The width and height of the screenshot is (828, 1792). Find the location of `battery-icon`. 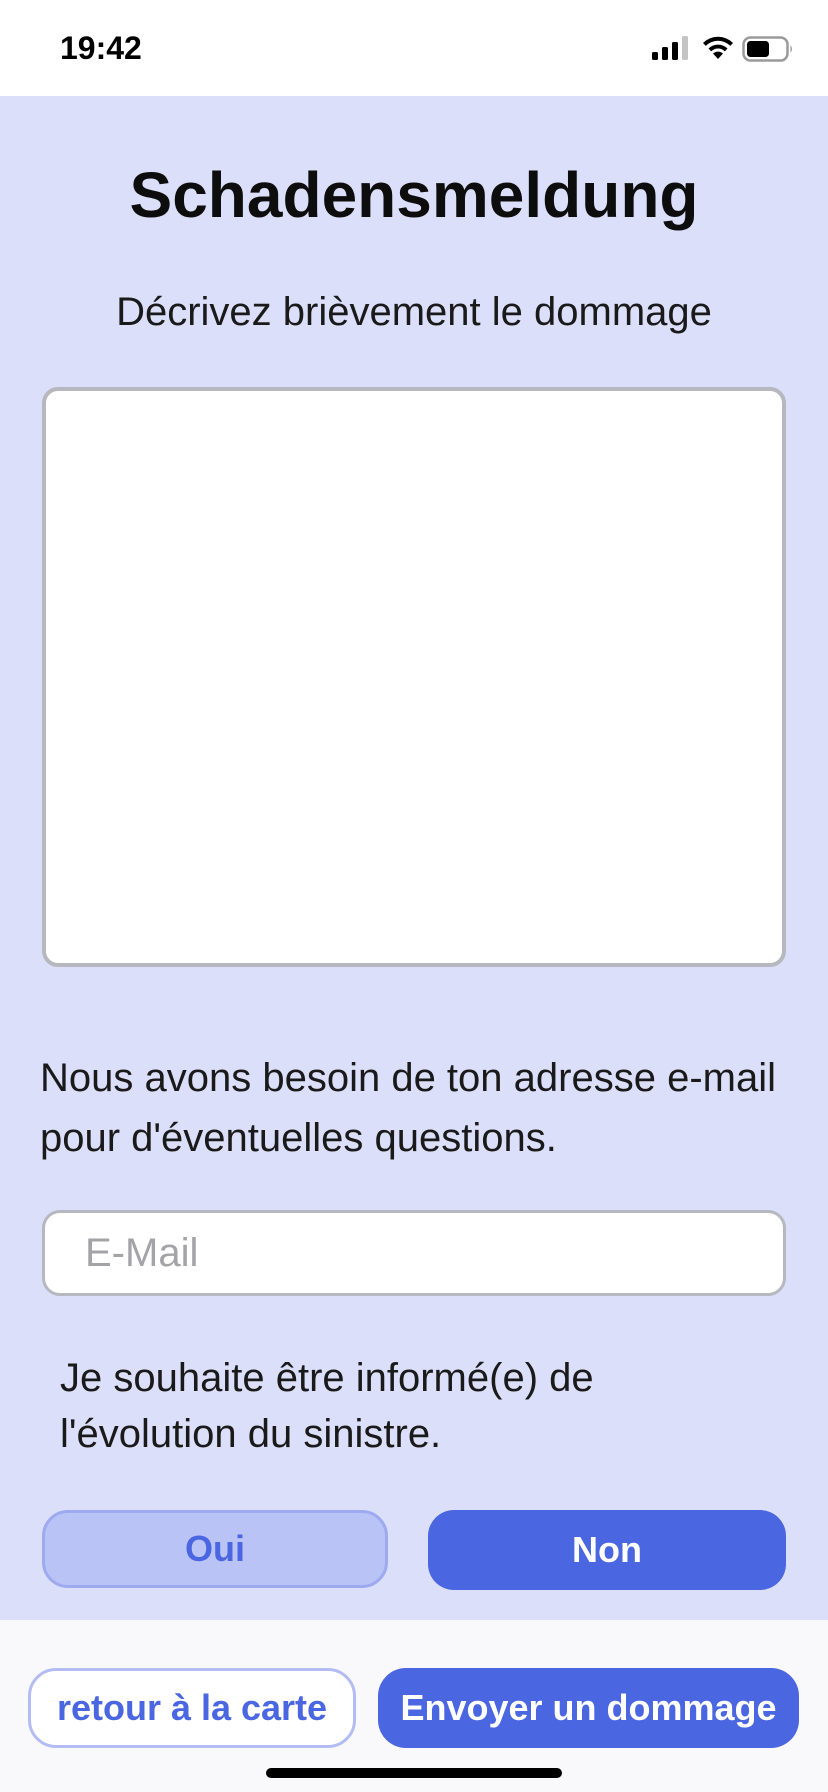

battery-icon is located at coordinates (767, 49).